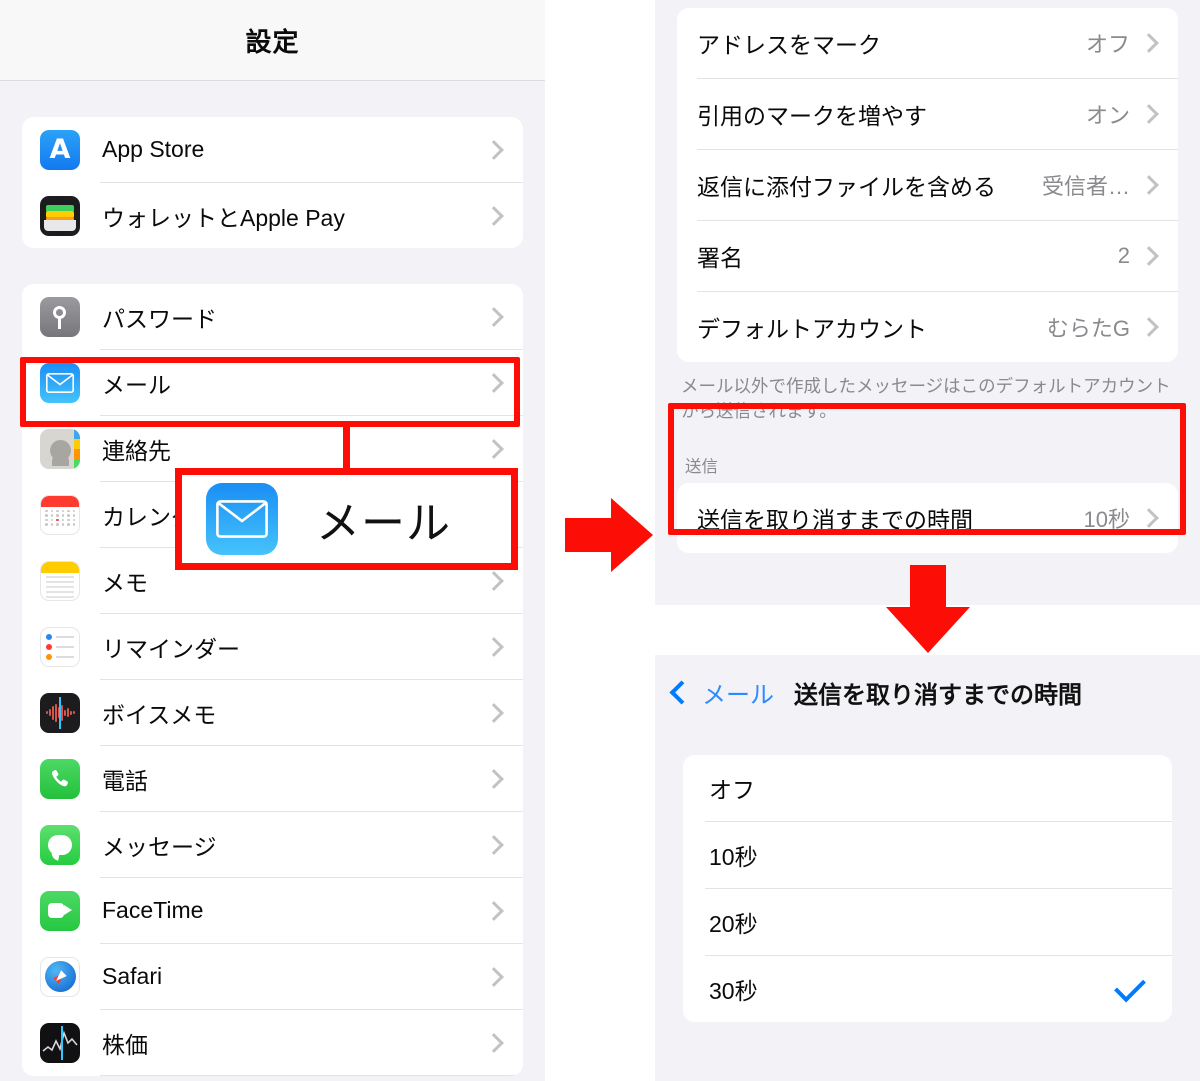 The image size is (1200, 1081). What do you see at coordinates (733, 991) in the screenshot?
I see `option-label: 30秒` at bounding box center [733, 991].